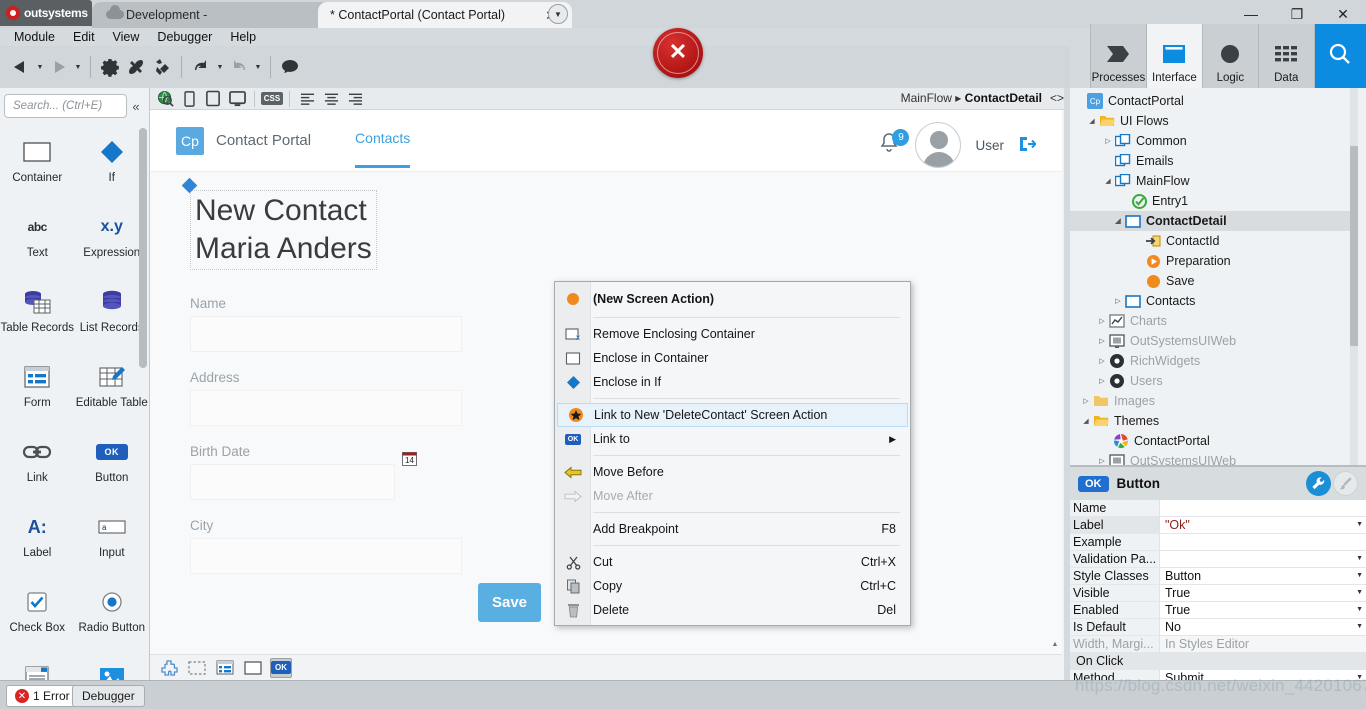  Describe the element at coordinates (1214, 241) in the screenshot. I see `tree-item-contactid: ContactId` at that location.